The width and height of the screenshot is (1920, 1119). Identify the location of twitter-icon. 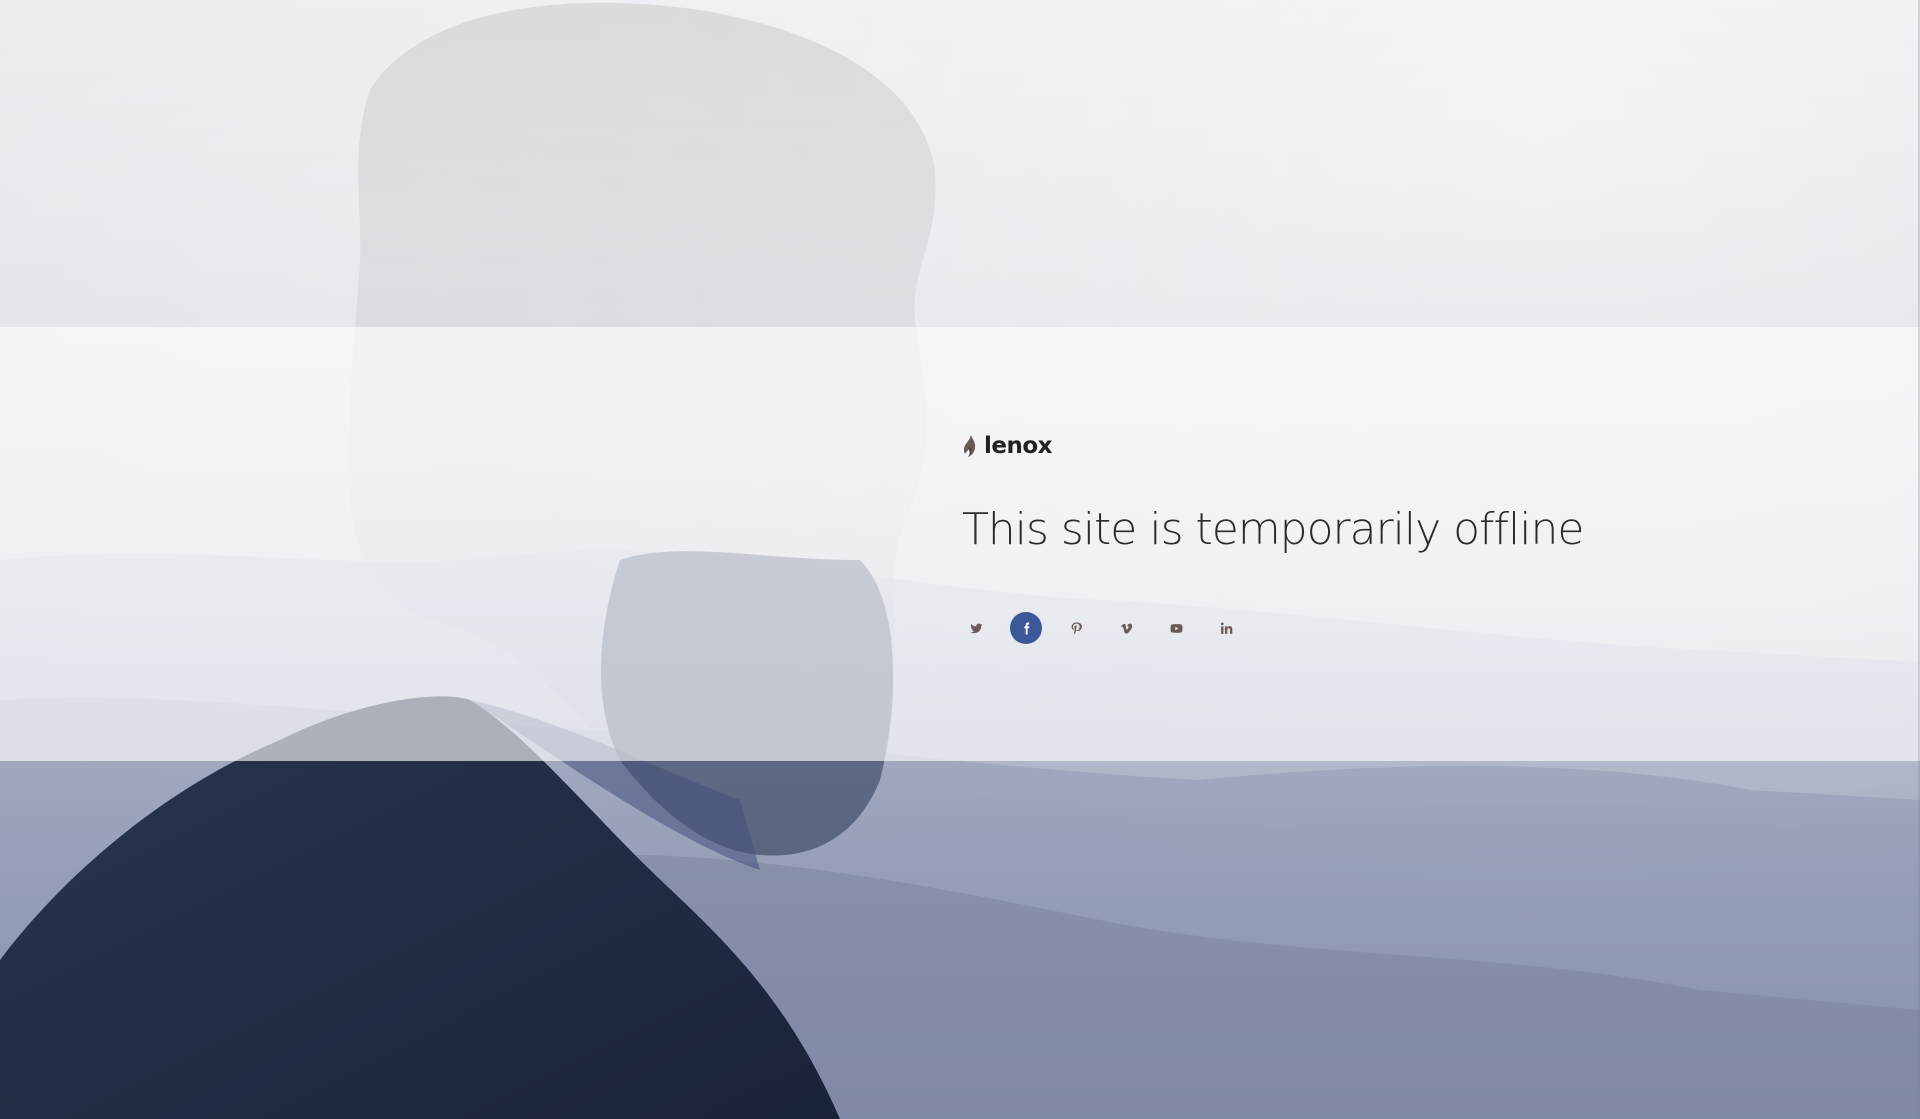
(976, 628).